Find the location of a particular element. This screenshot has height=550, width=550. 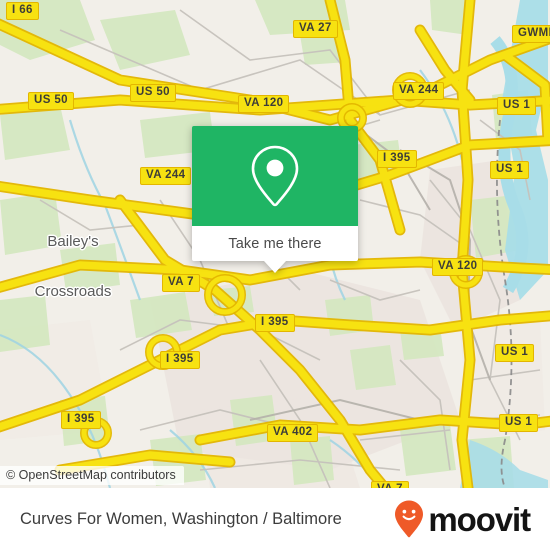

popup-cta: Take me there is located at coordinates (275, 243).